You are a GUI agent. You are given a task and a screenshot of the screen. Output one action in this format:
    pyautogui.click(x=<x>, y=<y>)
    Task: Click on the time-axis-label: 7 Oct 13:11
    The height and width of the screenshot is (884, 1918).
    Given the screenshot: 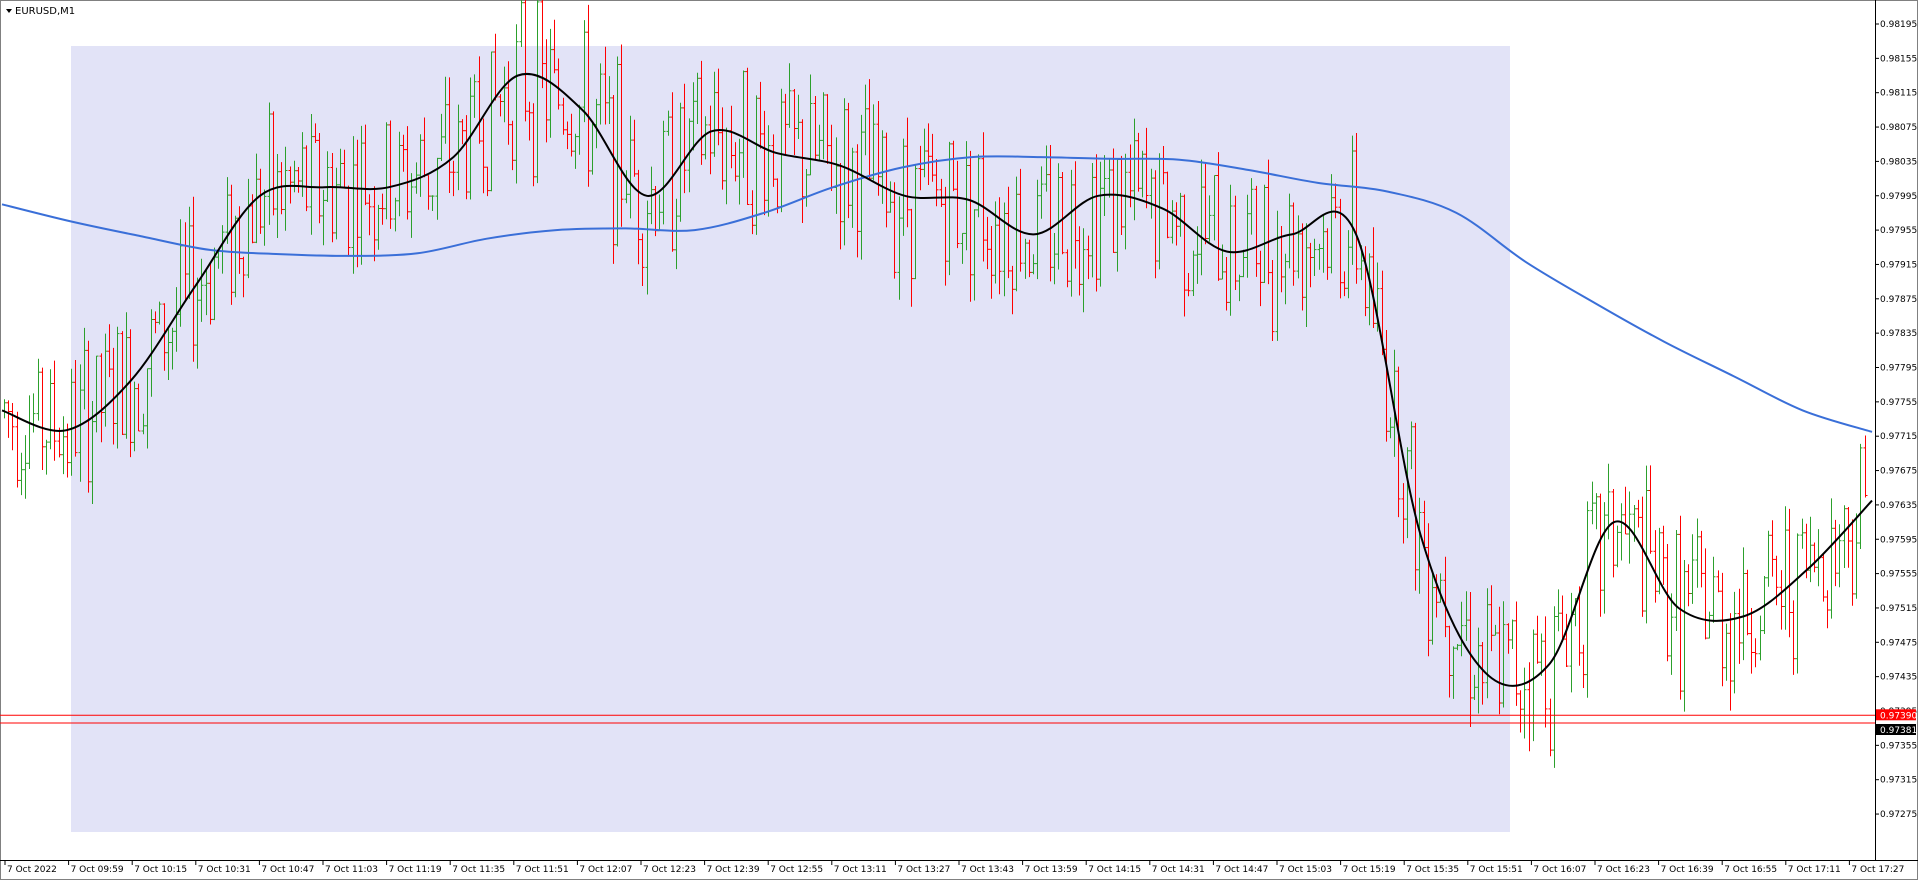 What is the action you would take?
    pyautogui.click(x=860, y=870)
    